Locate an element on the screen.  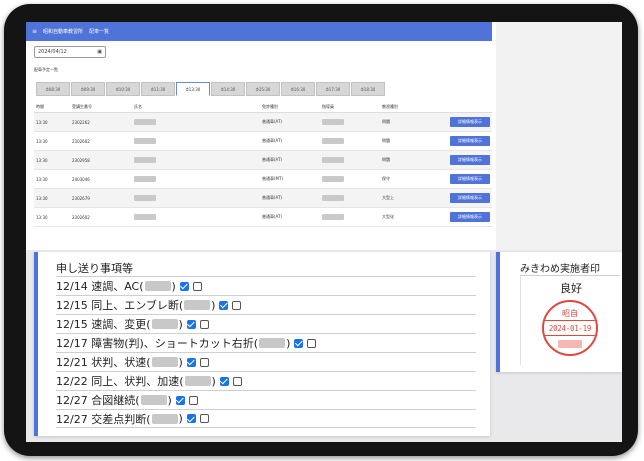
column-header: 時間 is located at coordinates (40, 106).